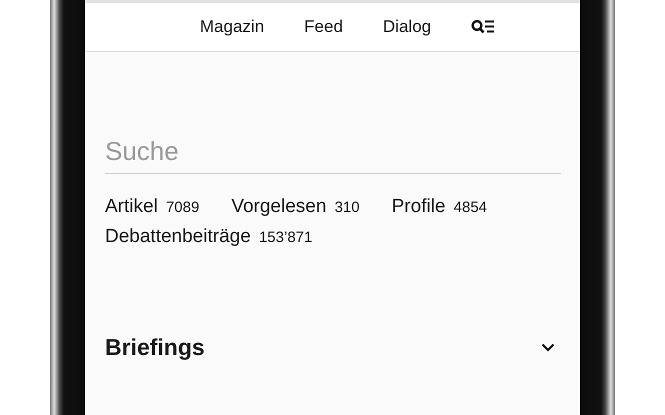 Image resolution: width=665 pixels, height=415 pixels. What do you see at coordinates (333, 155) in the screenshot?
I see `search-field: Suche` at bounding box center [333, 155].